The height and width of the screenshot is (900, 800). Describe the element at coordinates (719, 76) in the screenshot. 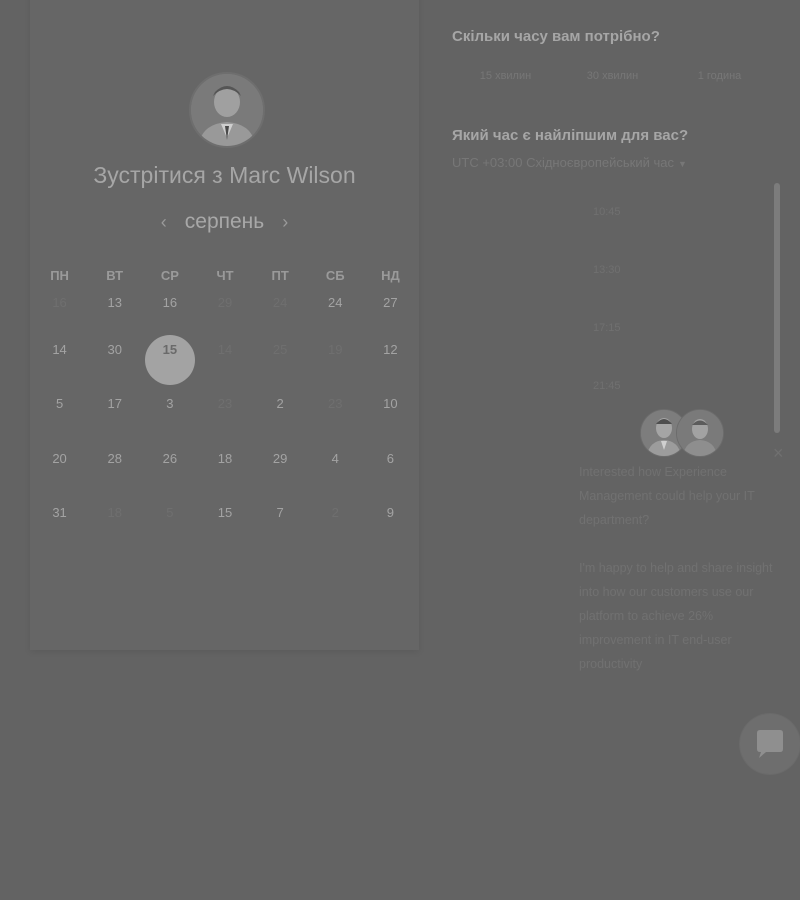

I see `duration-option-60: 1 година` at that location.